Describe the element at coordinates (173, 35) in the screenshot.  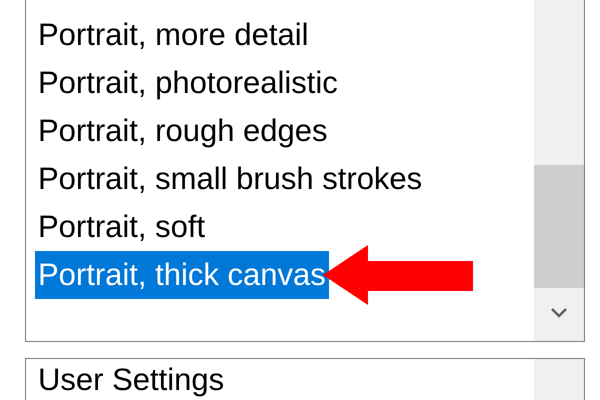
I see `list-item: Portrait, more detail` at that location.